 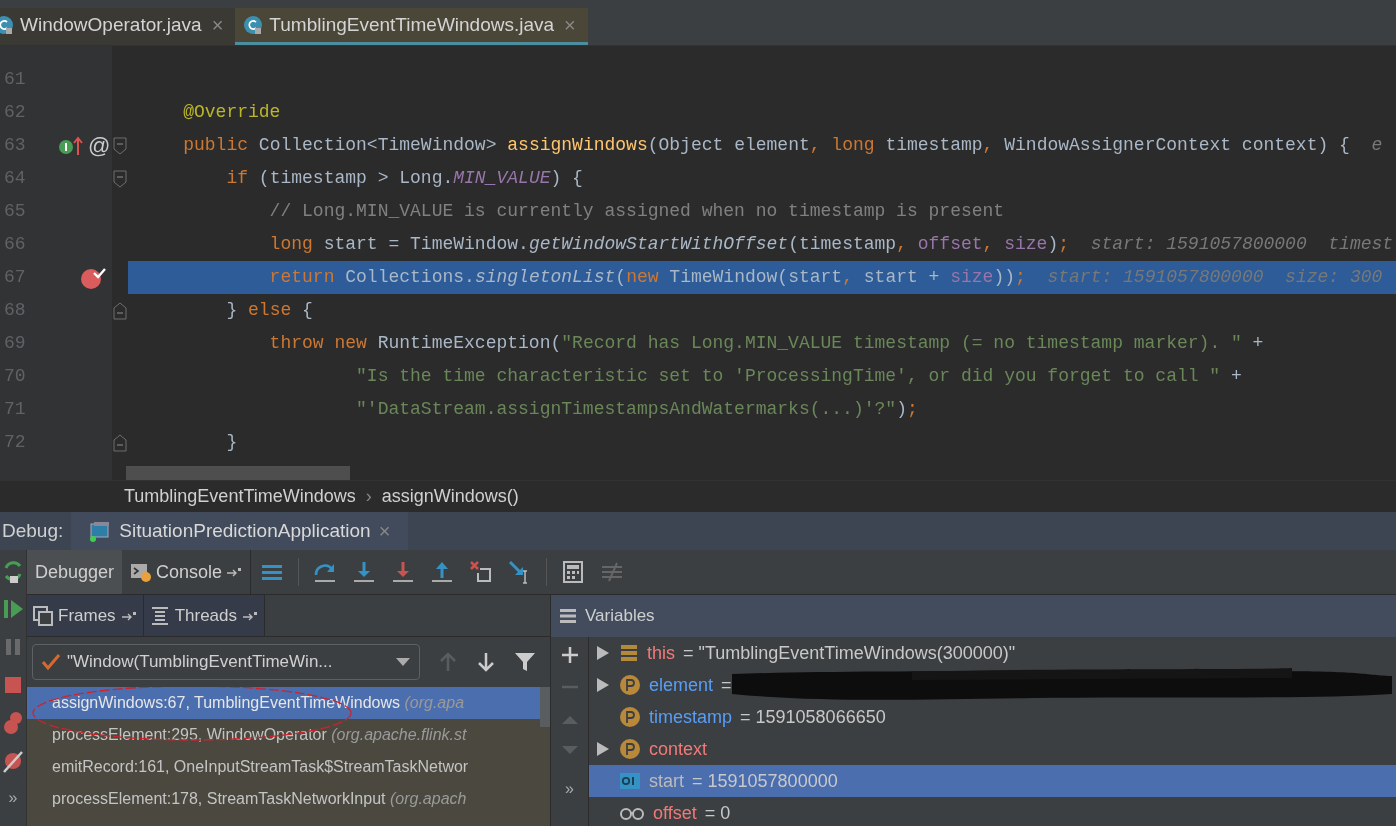 What do you see at coordinates (666, 781) in the screenshot?
I see `variable-name: start` at bounding box center [666, 781].